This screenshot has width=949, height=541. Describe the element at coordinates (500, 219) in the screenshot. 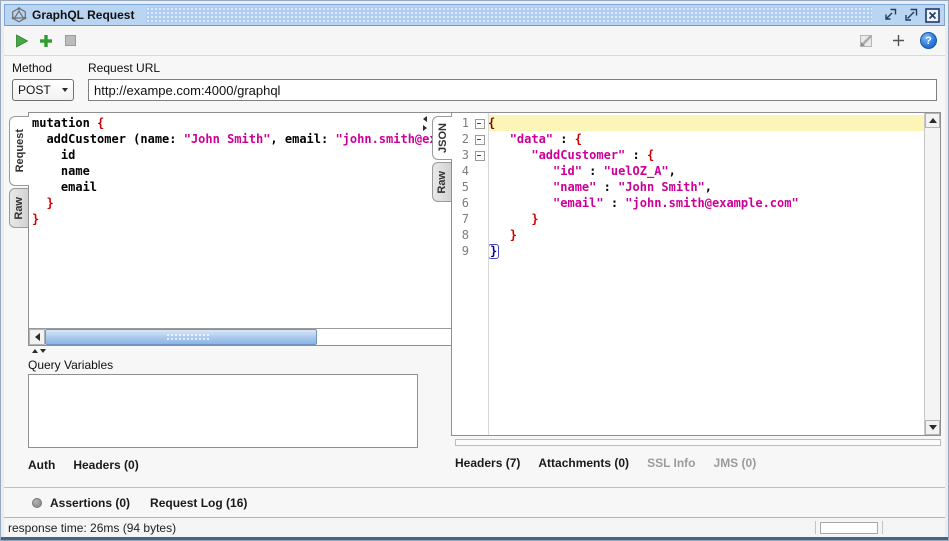

I see `code-line: 7 }` at that location.